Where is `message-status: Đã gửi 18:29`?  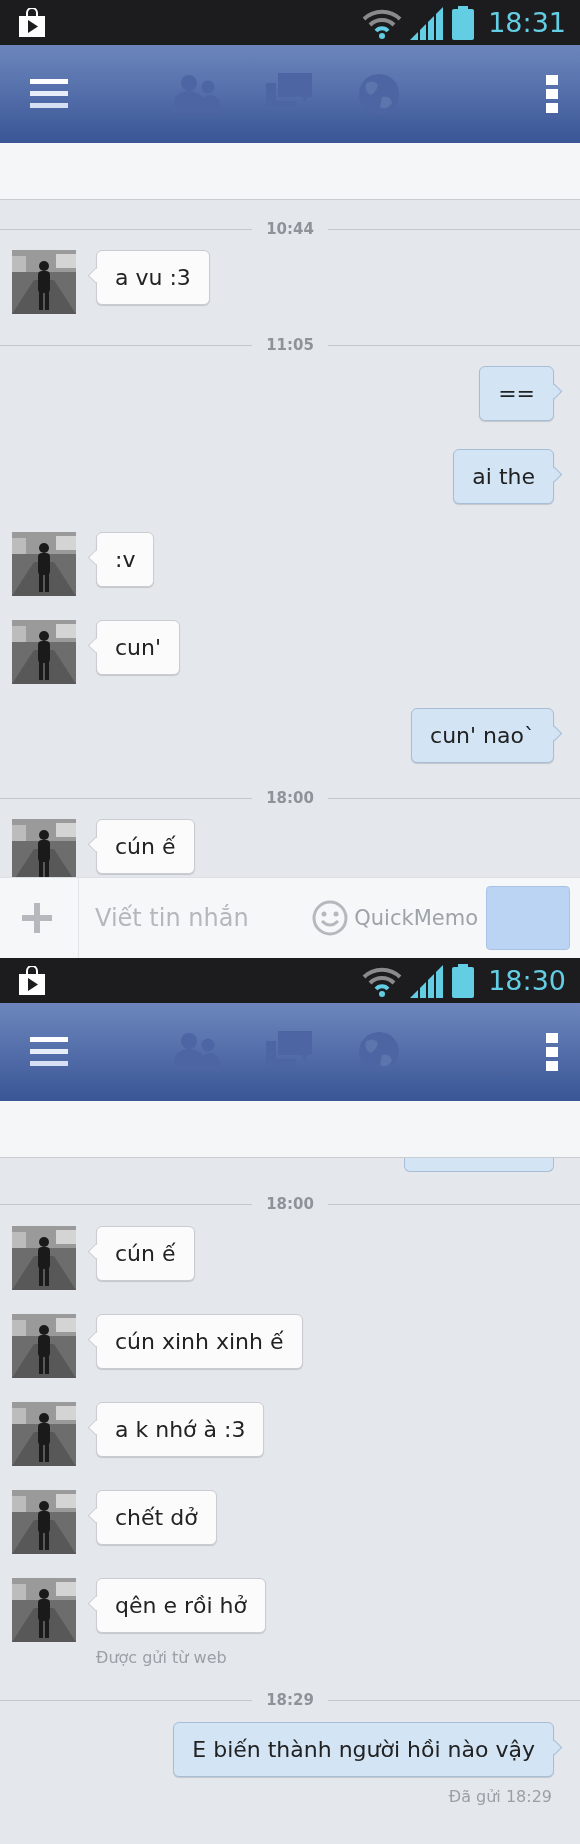
message-status: Đã gửi 18:29 is located at coordinates (500, 1797).